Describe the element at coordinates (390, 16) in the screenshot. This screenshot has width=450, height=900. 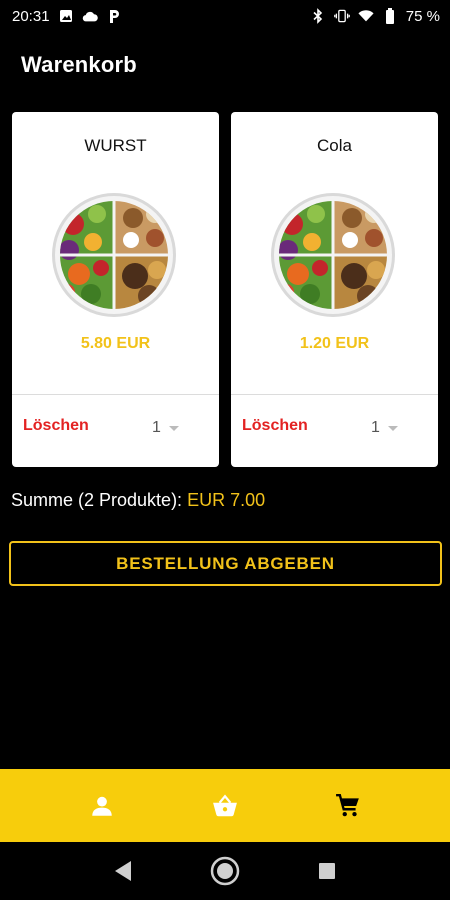
I see `battery-icon` at that location.